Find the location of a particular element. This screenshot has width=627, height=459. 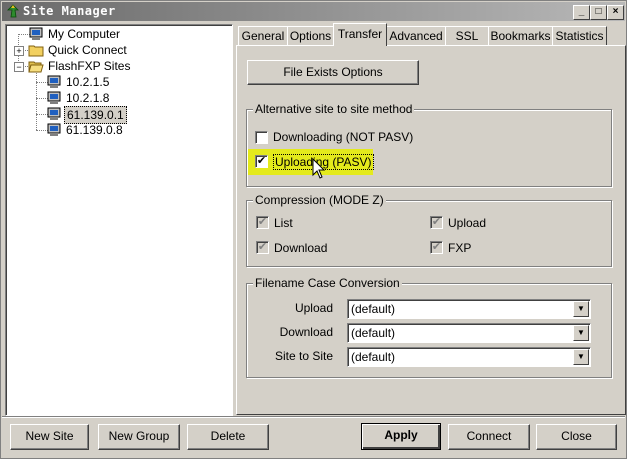

tree-label: My Computer is located at coordinates (84, 34).